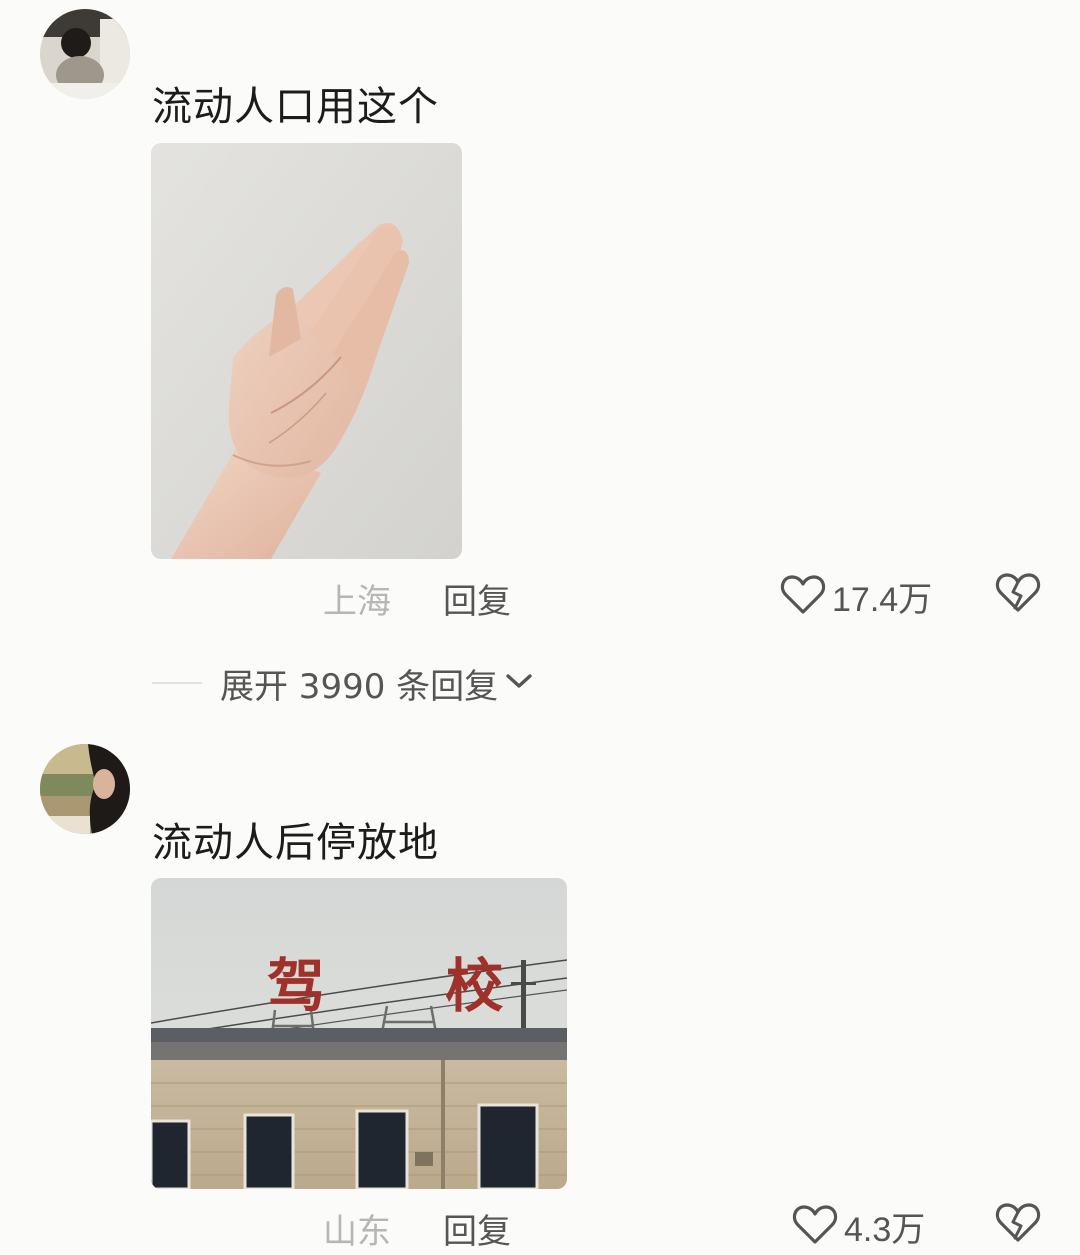  What do you see at coordinates (295, 843) in the screenshot?
I see `comment-text: 流动人后停放地` at bounding box center [295, 843].